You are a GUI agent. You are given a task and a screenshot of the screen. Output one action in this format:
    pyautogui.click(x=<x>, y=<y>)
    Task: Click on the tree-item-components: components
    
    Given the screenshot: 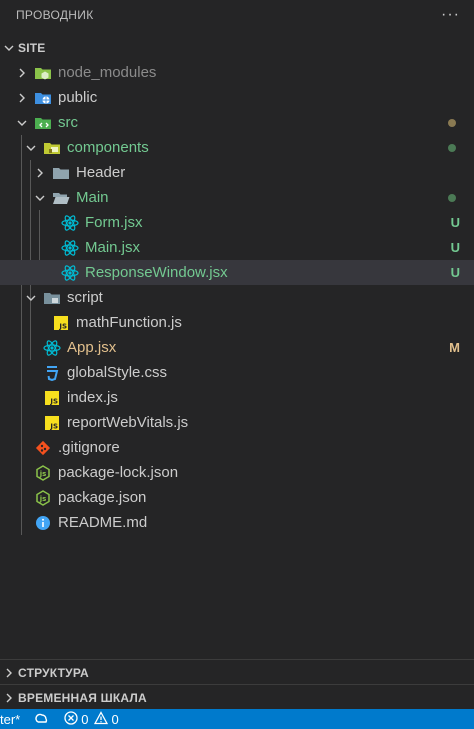 What is the action you would take?
    pyautogui.click(x=237, y=147)
    